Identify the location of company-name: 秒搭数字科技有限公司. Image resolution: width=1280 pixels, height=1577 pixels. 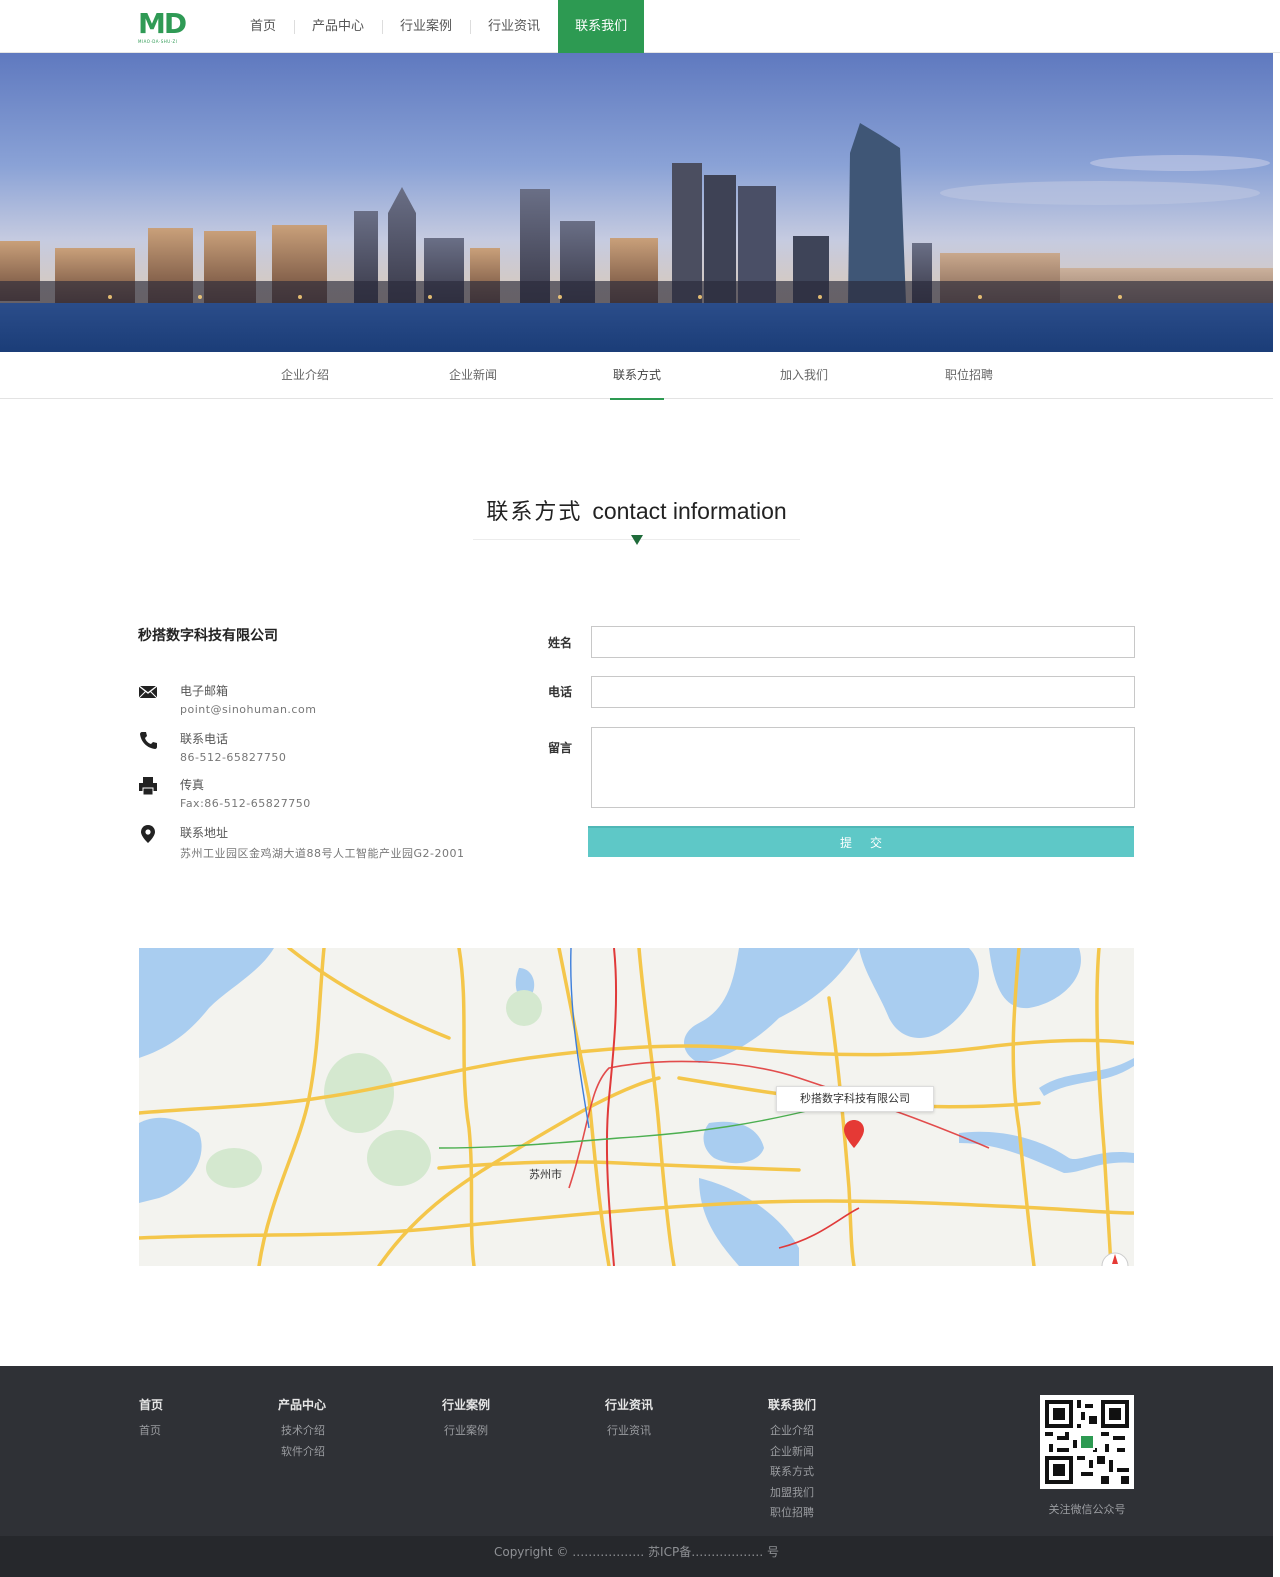
(208, 636).